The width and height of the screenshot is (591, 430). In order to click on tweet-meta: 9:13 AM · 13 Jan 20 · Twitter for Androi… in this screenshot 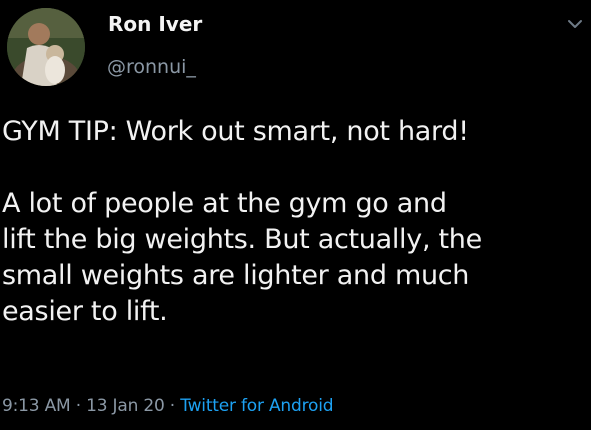, I will do `click(168, 406)`.